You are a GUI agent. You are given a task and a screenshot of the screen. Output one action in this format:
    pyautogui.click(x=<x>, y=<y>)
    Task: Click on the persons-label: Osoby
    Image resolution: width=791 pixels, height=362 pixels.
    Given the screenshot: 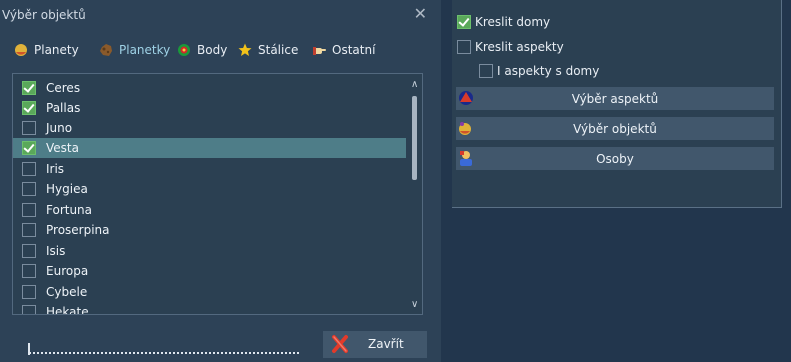 What is the action you would take?
    pyautogui.click(x=615, y=159)
    